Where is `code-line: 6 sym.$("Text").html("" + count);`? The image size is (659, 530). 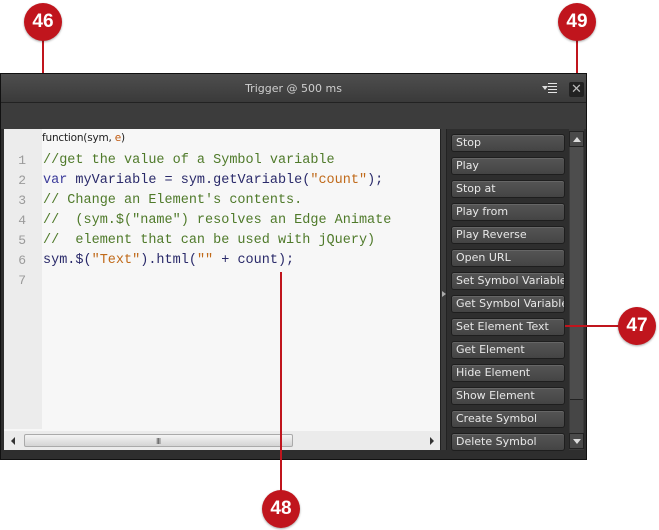 code-line: 6 sym.$("Text").html("" + count); is located at coordinates (222, 261).